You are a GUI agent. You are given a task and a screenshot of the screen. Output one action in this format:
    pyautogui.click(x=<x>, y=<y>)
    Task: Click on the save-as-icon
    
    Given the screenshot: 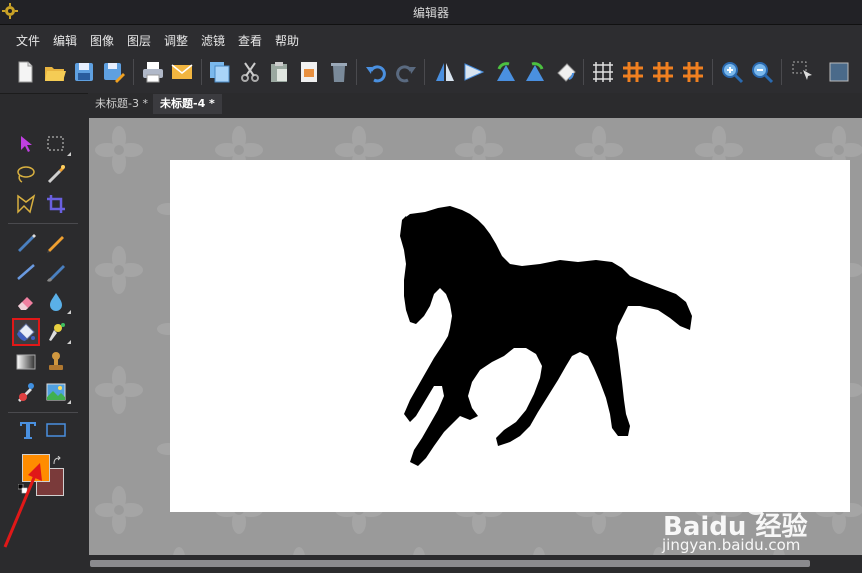 What is the action you would take?
    pyautogui.click(x=114, y=72)
    